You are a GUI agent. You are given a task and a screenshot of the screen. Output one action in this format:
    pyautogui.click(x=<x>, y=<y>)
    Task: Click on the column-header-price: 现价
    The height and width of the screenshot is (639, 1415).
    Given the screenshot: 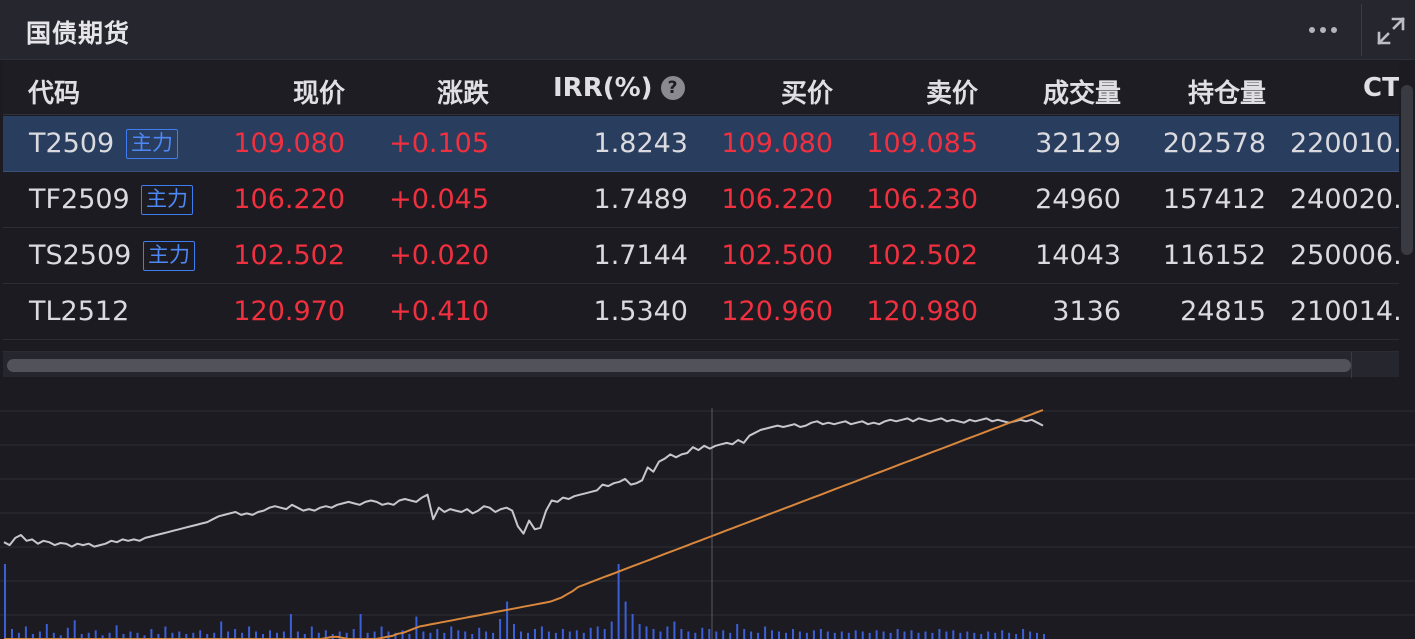 What is the action you would take?
    pyautogui.click(x=294, y=91)
    